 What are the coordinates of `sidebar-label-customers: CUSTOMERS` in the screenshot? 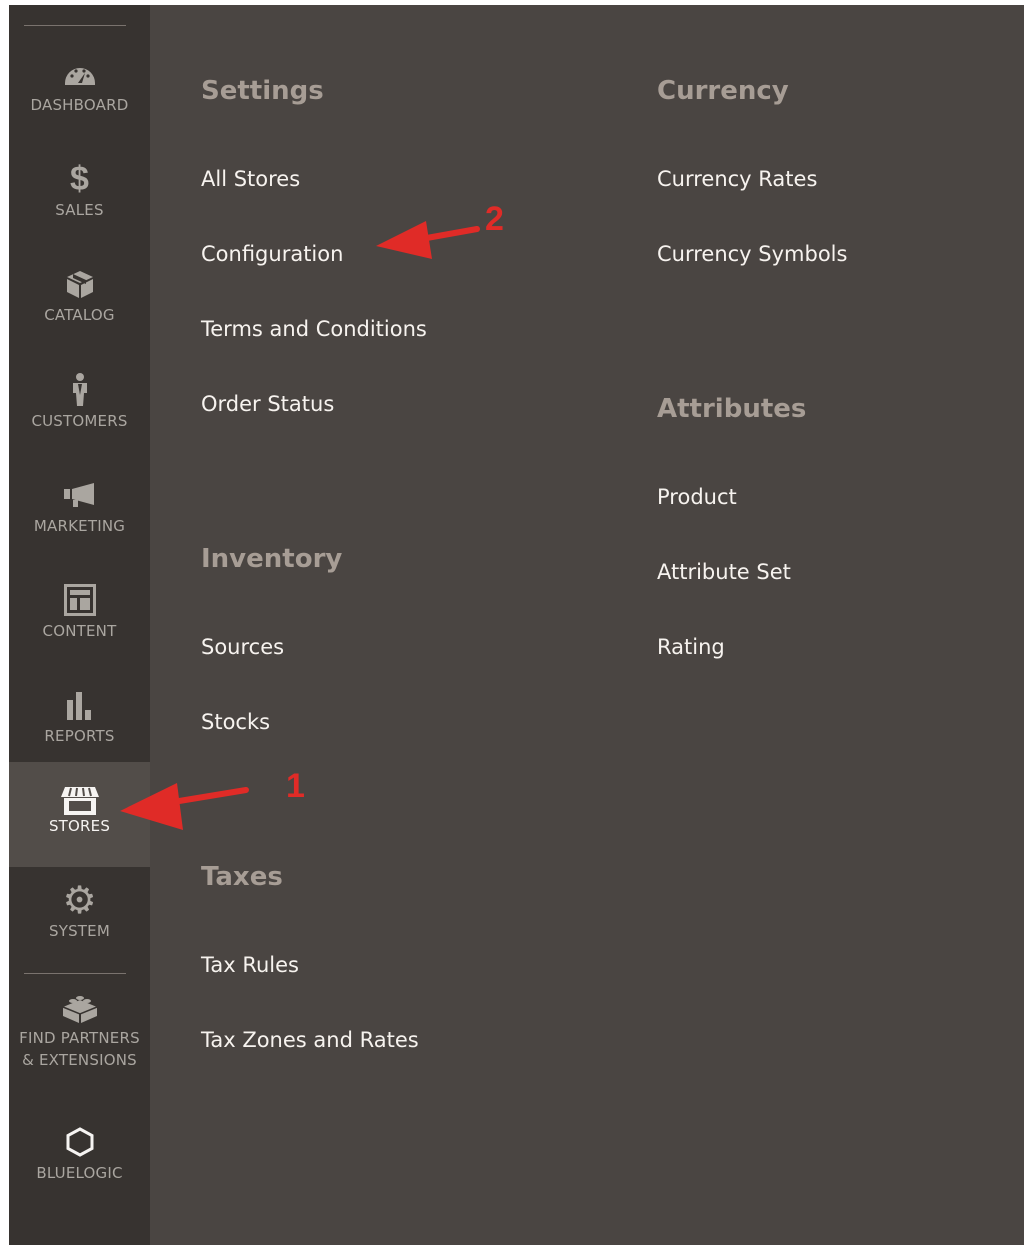 It's located at (79, 421).